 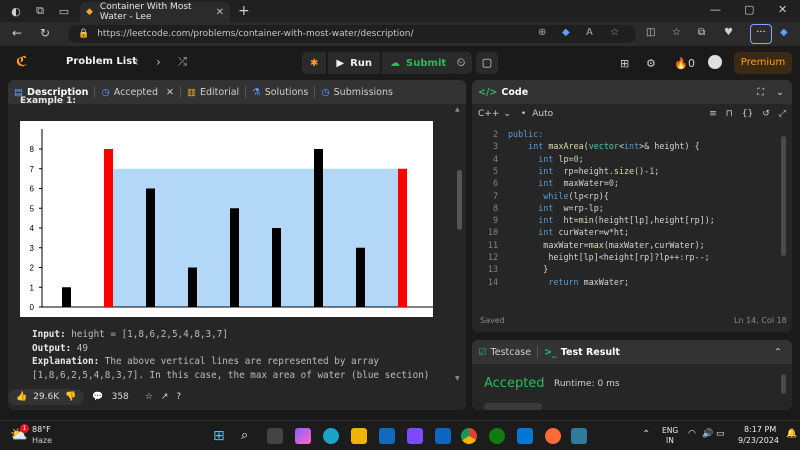 What do you see at coordinates (791, 434) in the screenshot?
I see `notifications-bell-icon: 🔔` at bounding box center [791, 434].